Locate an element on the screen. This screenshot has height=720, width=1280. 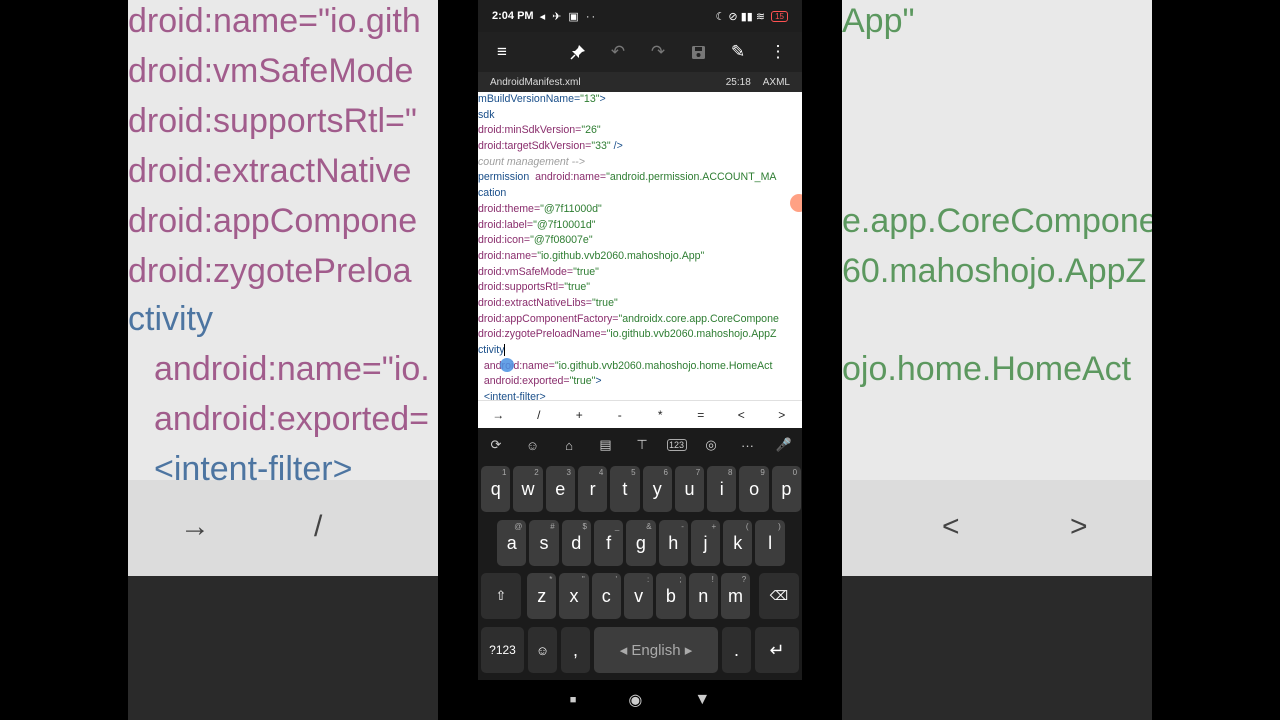
key-j: j + is located at coordinates (705, 543).